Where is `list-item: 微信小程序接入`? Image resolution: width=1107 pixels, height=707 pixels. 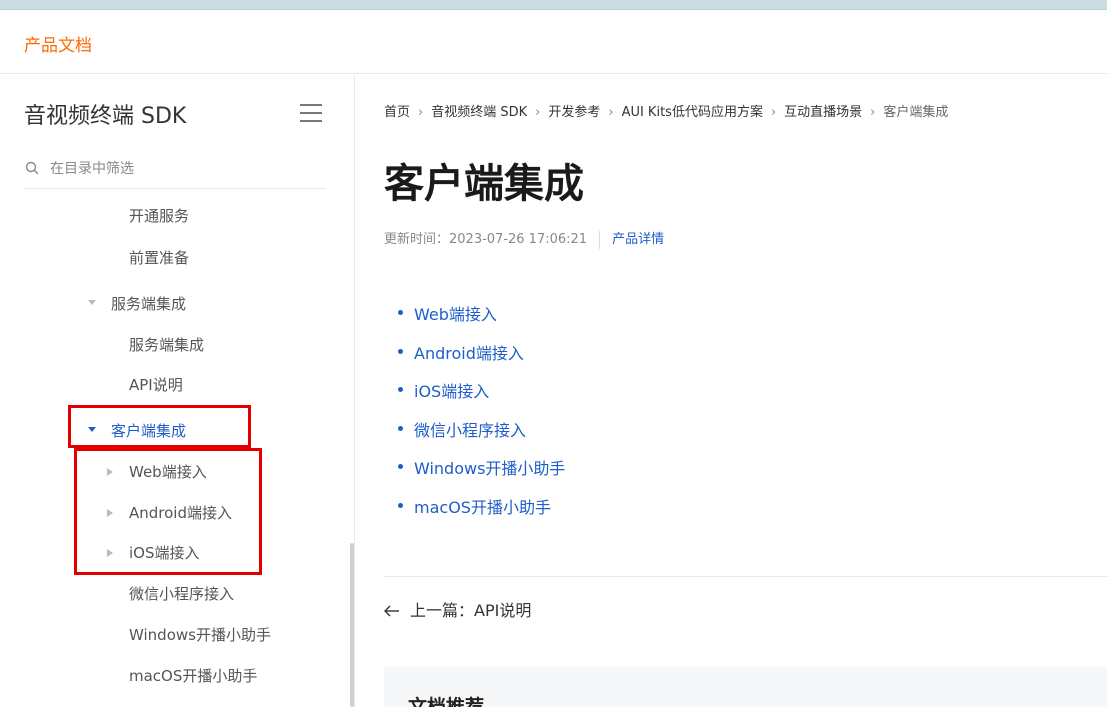
list-item: 微信小程序接入 is located at coordinates (481, 436).